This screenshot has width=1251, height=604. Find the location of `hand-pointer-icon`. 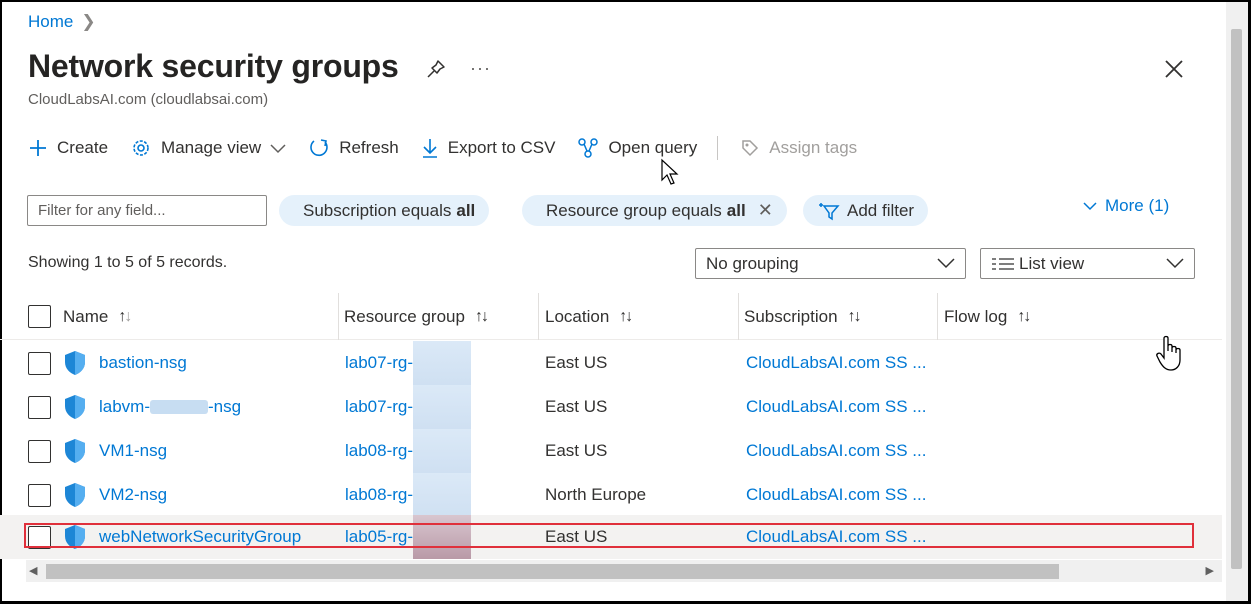

hand-pointer-icon is located at coordinates (1168, 353).